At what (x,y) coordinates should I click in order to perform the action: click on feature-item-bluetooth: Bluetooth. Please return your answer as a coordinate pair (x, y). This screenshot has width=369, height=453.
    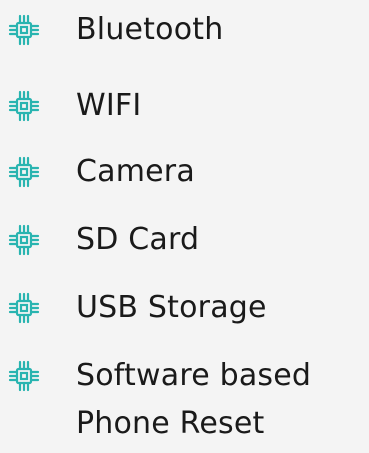
    Looking at the image, I should click on (184, 30).